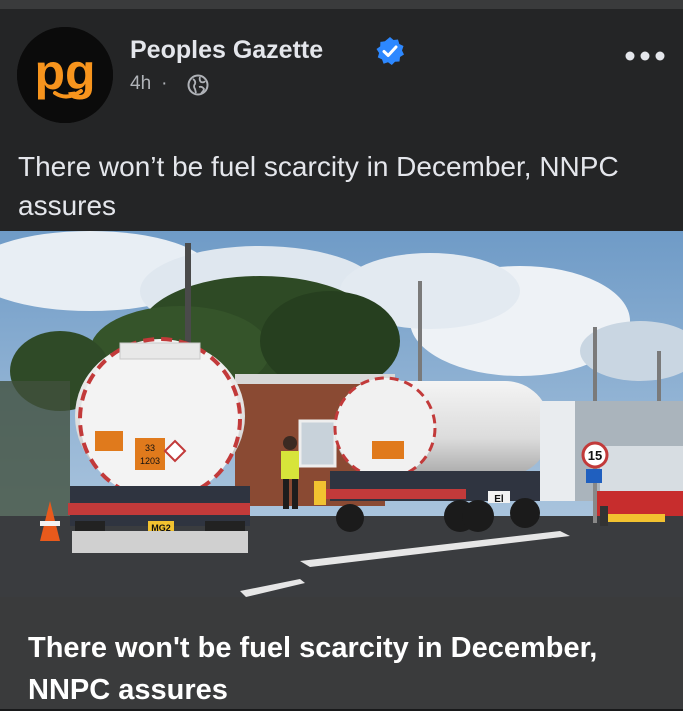 The width and height of the screenshot is (683, 711). What do you see at coordinates (645, 56) in the screenshot?
I see `more-options-icon` at bounding box center [645, 56].